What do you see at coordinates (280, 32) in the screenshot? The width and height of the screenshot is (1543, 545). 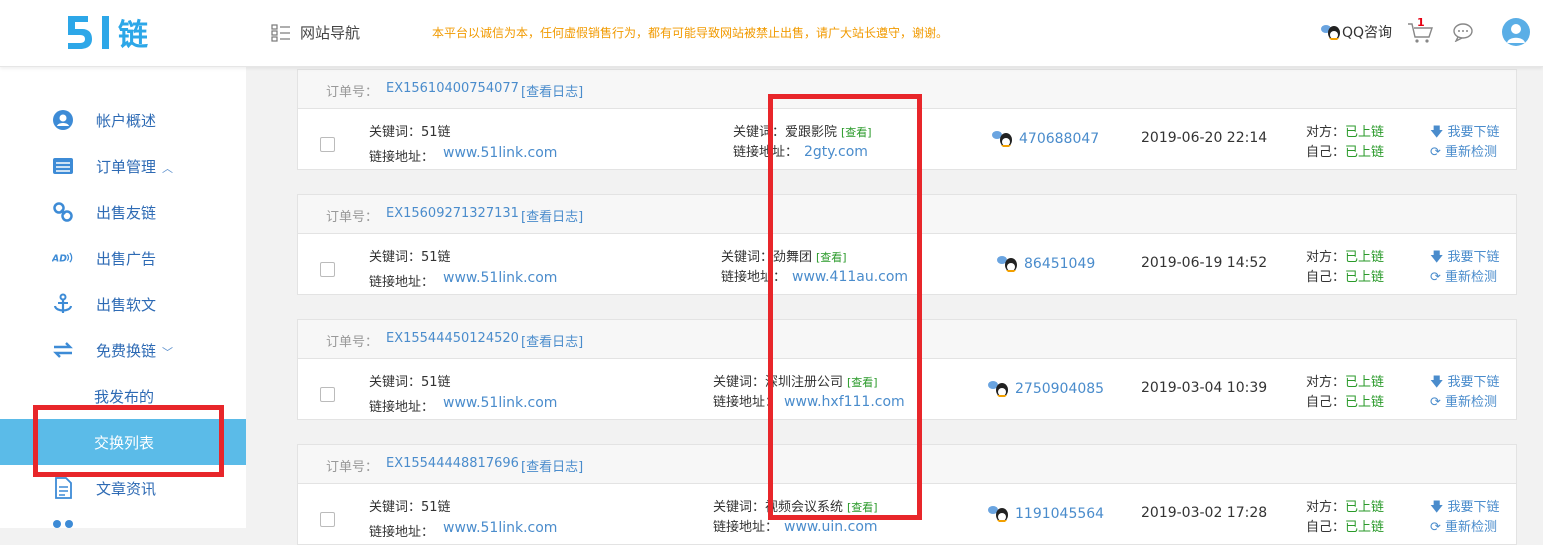 I see `menu-list-icon` at bounding box center [280, 32].